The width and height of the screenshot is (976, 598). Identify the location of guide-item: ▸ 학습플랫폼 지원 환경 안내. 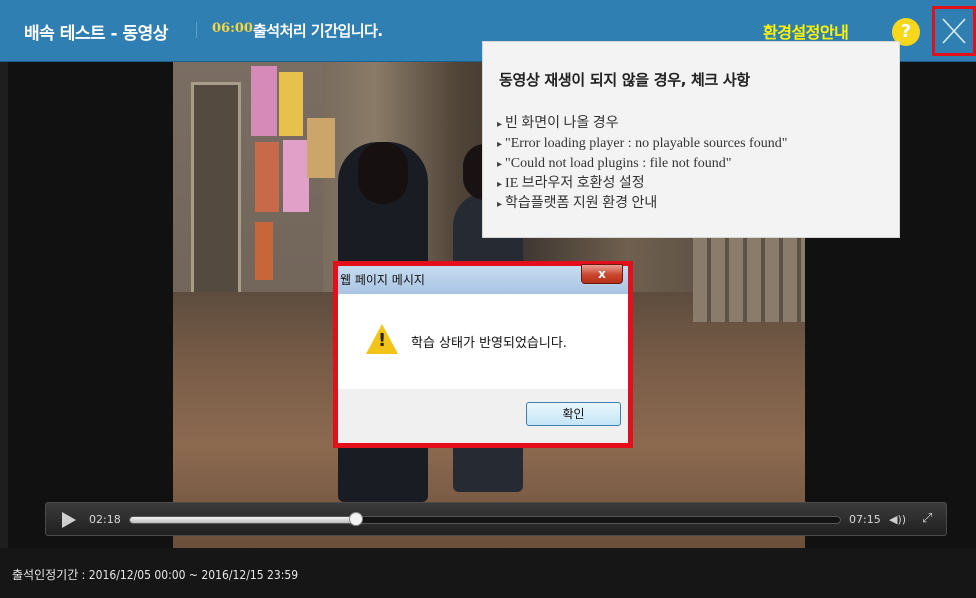
(642, 204).